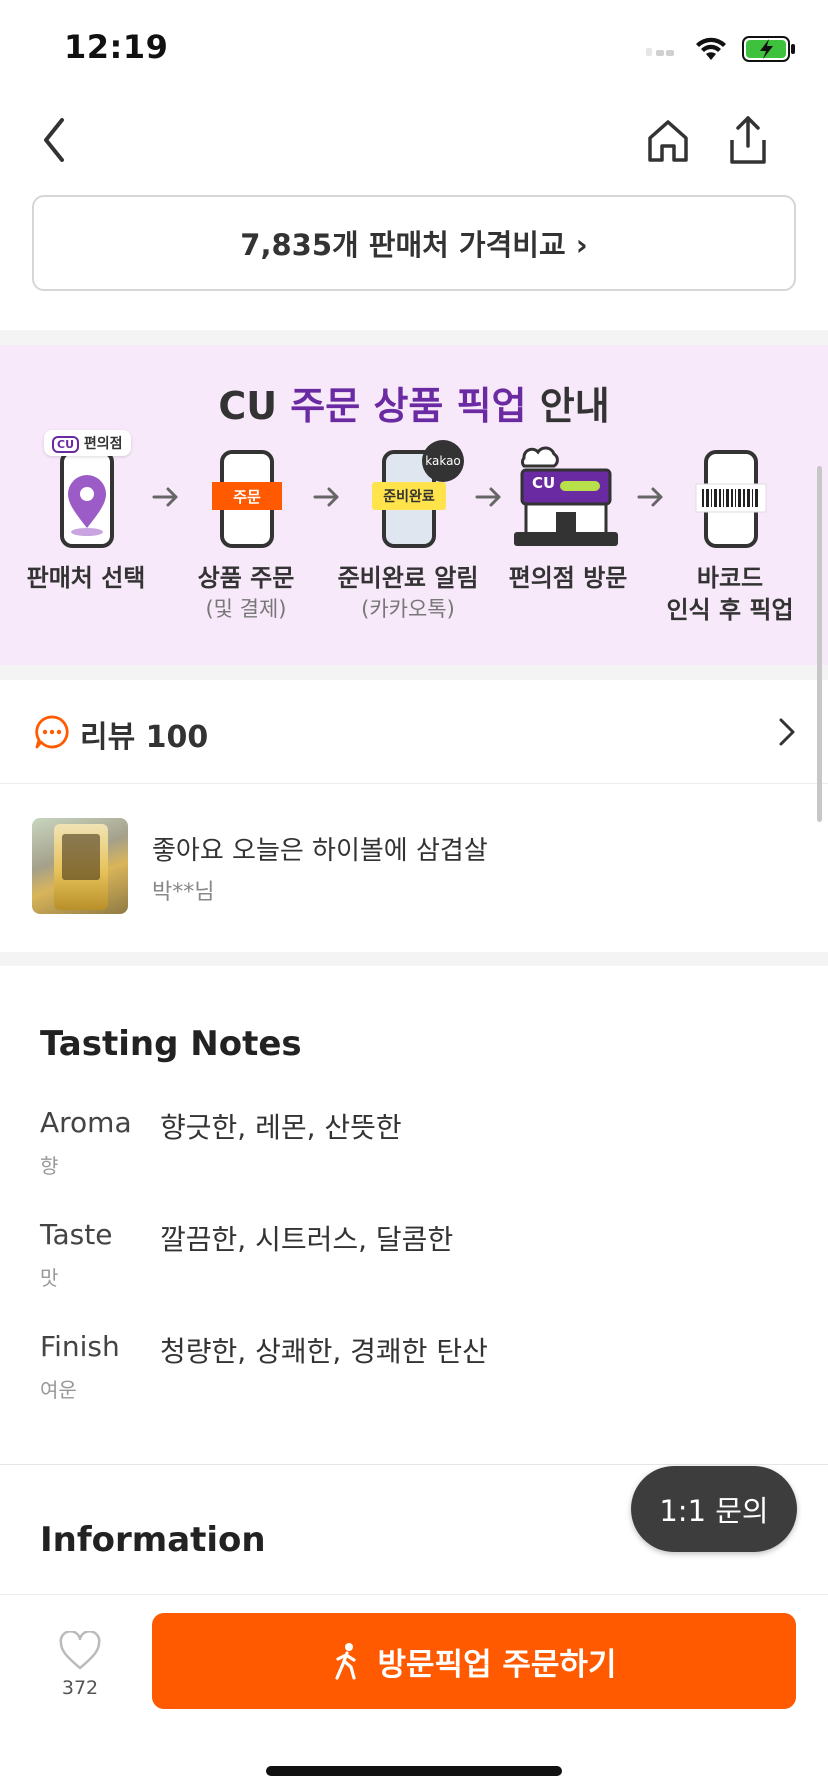 This screenshot has width=828, height=1792. I want to click on note-key-sub: 여운, so click(58, 1390).